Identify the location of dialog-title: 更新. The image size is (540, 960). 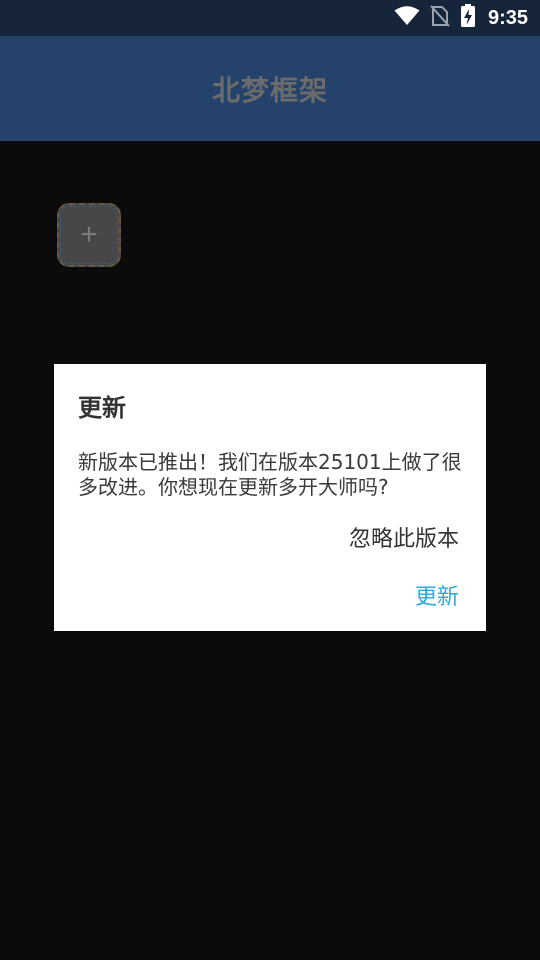
(102, 408).